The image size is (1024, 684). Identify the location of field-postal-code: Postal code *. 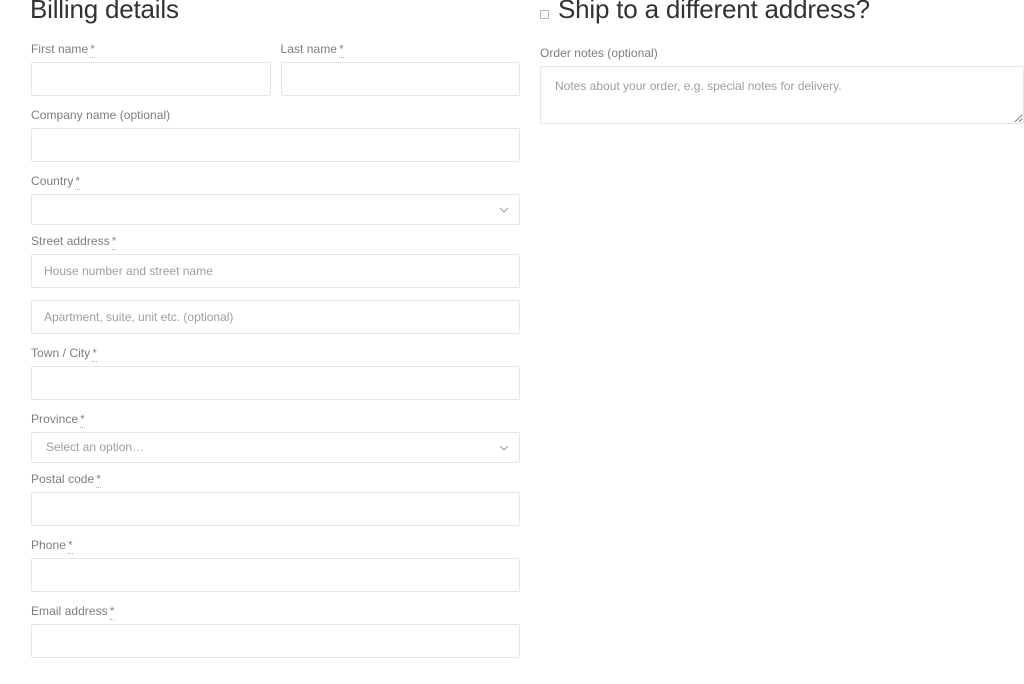
(275, 499).